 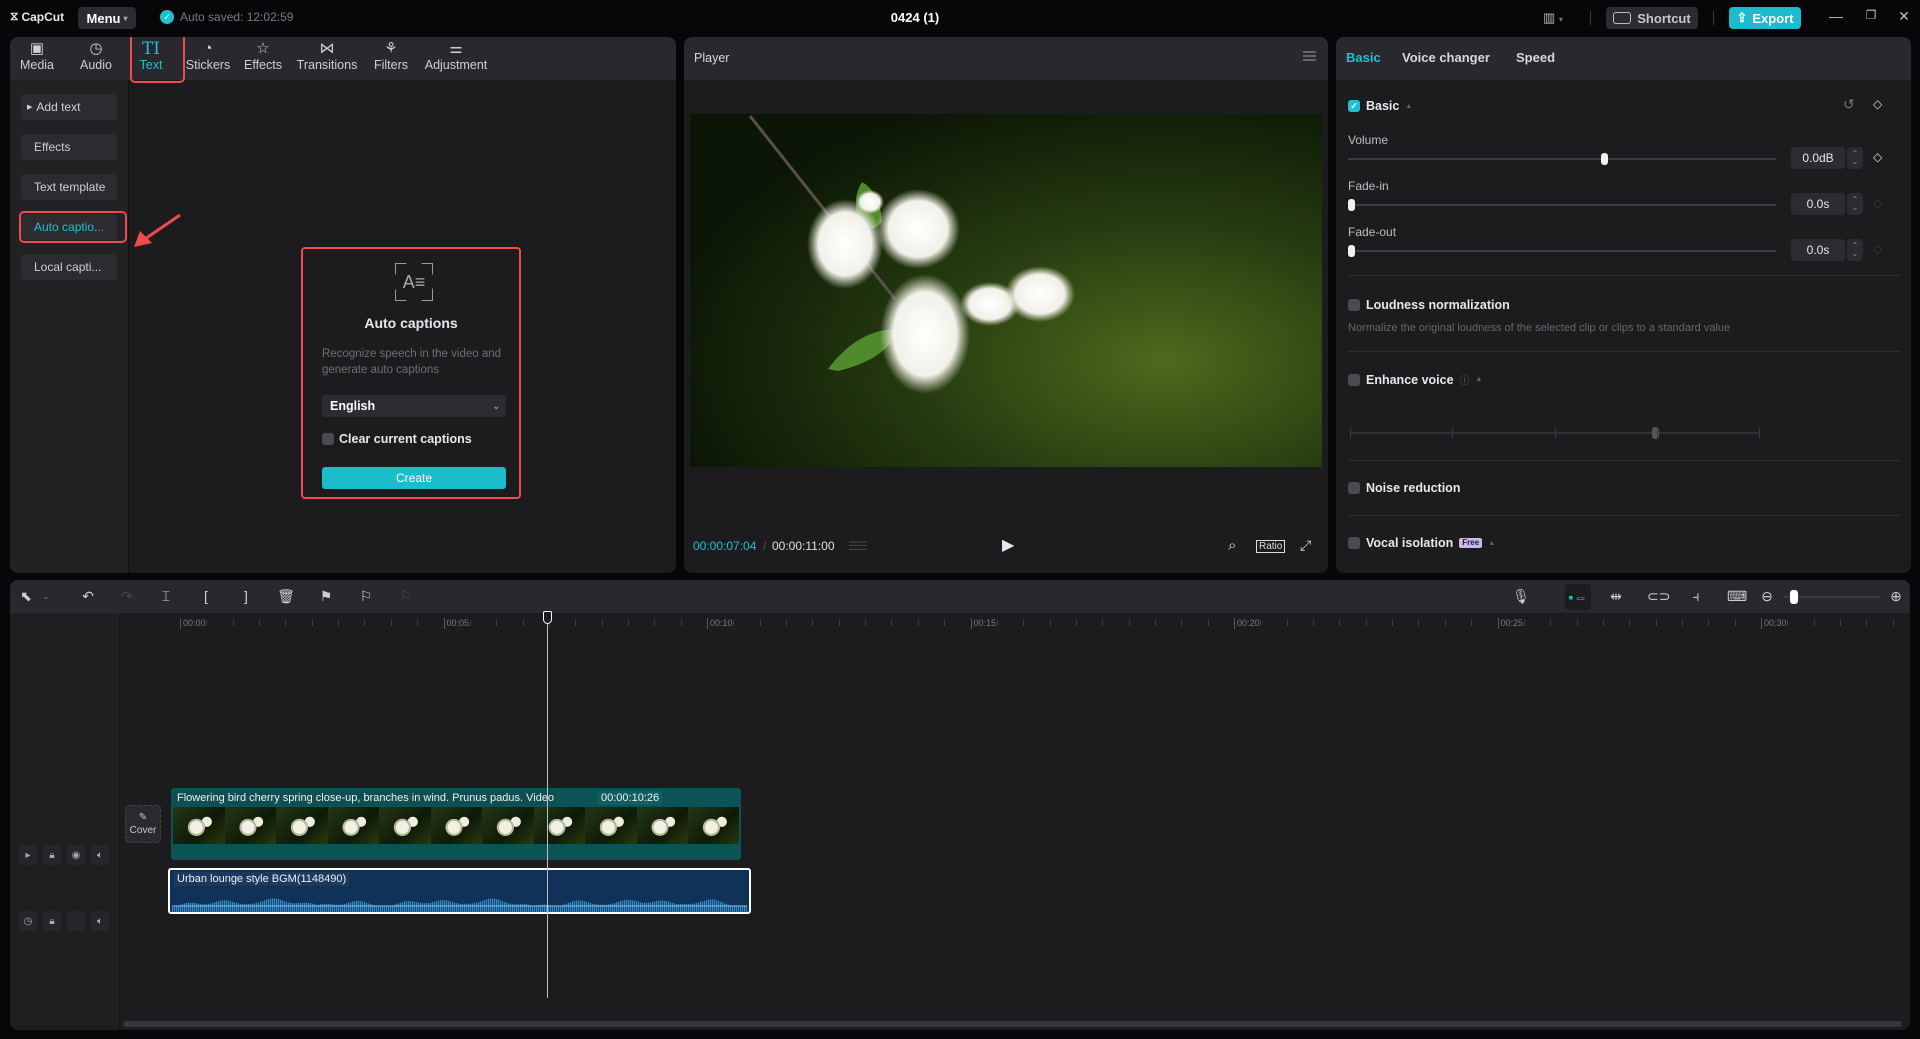 I want to click on microphone-icon: 🎙, so click(x=1521, y=596).